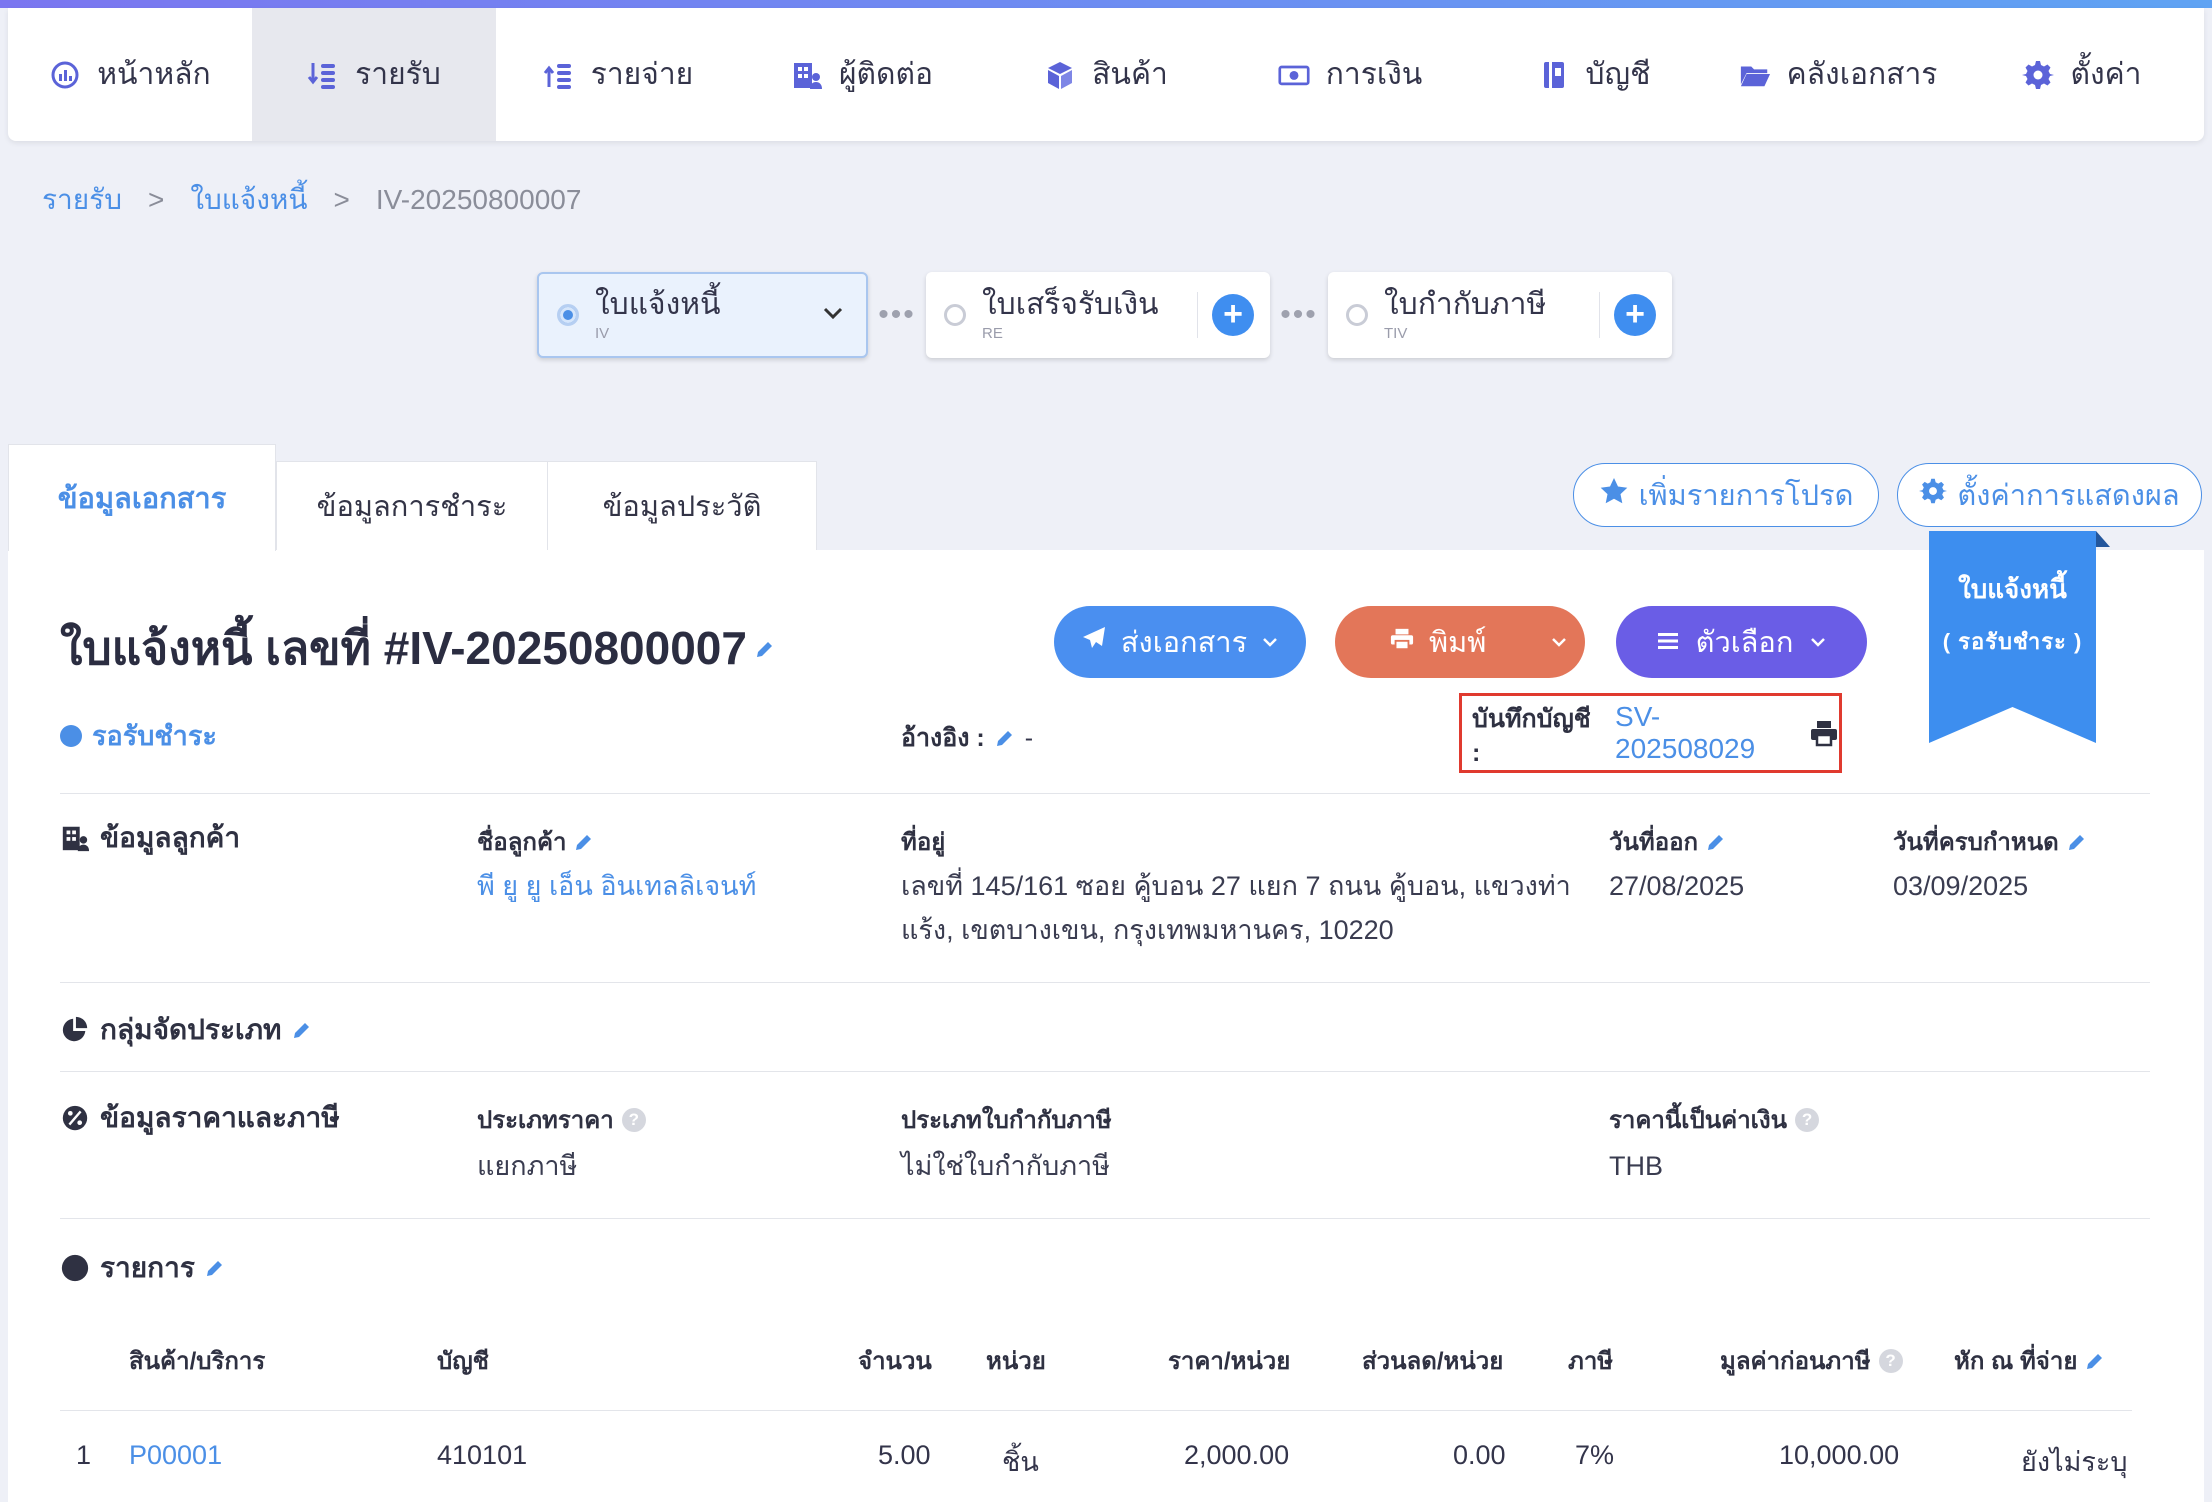 The height and width of the screenshot is (1502, 2212). I want to click on breadcrumb-current: IV-20250800007, so click(478, 199).